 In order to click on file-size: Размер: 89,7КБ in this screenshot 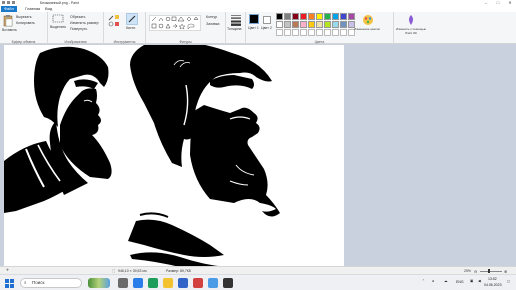, I will do `click(179, 271)`.